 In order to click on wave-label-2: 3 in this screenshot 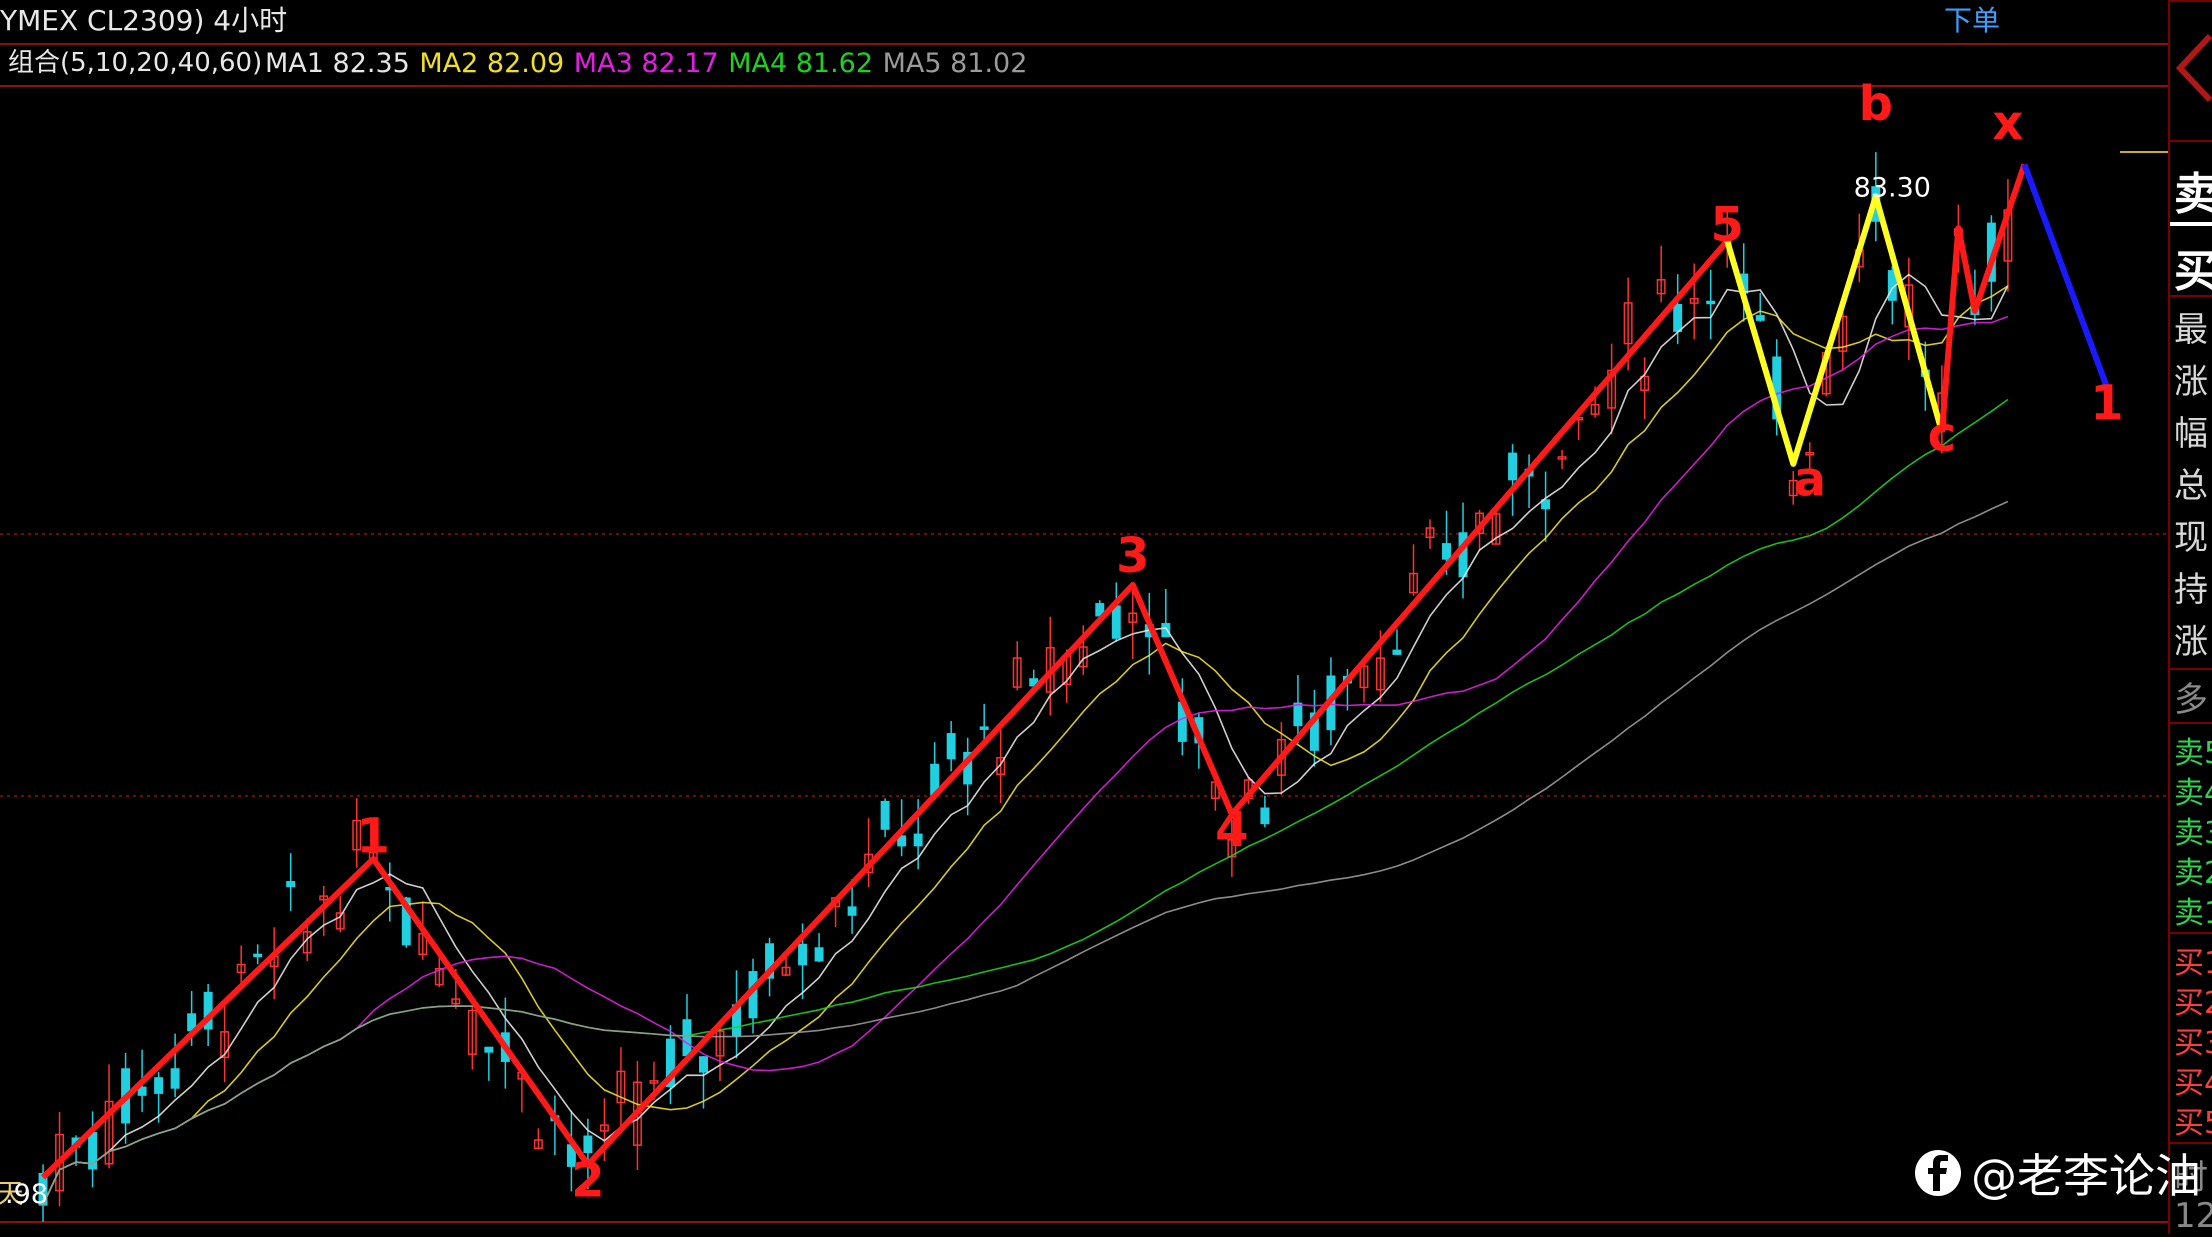, I will do `click(1132, 556)`.